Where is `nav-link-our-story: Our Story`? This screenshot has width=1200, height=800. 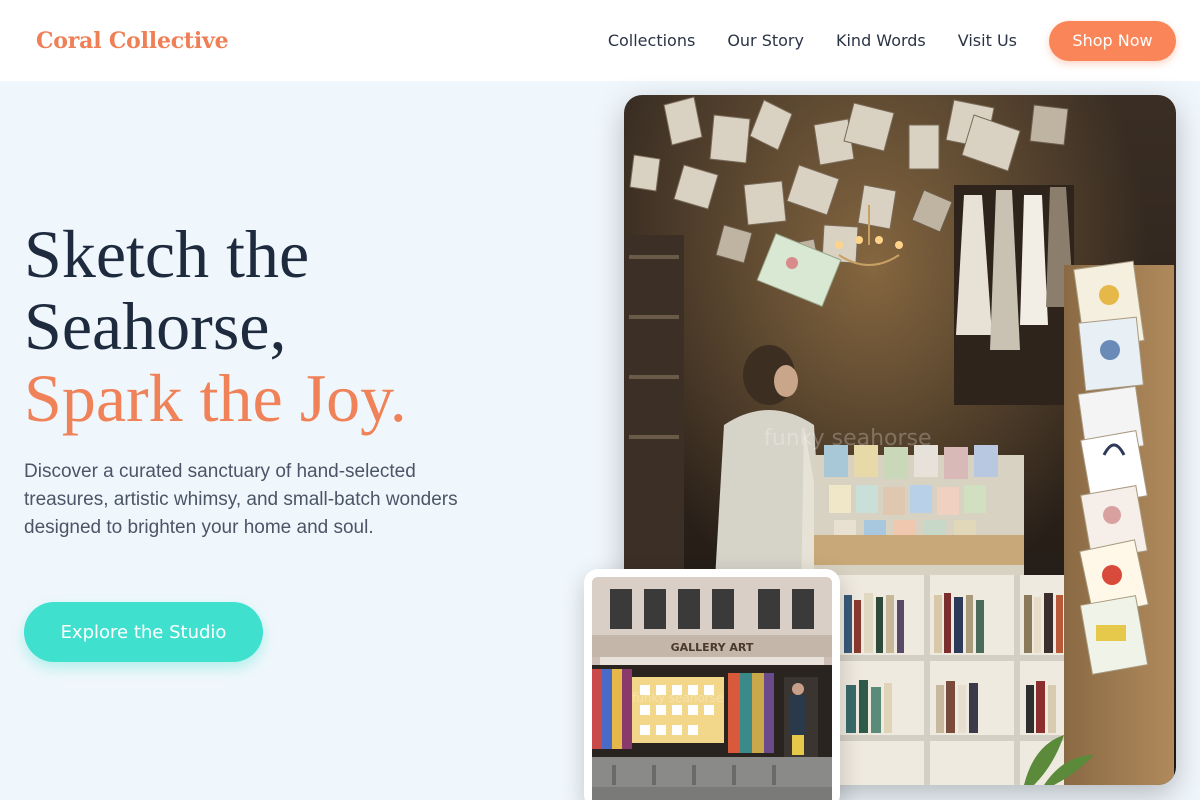 nav-link-our-story: Our Story is located at coordinates (765, 40).